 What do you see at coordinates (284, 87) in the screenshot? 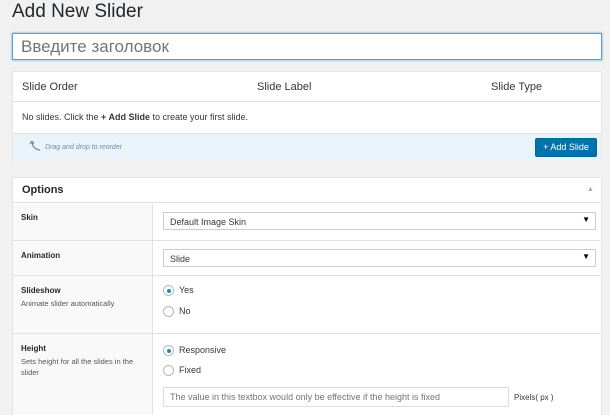
I see `column-slide-label: Slide Label` at bounding box center [284, 87].